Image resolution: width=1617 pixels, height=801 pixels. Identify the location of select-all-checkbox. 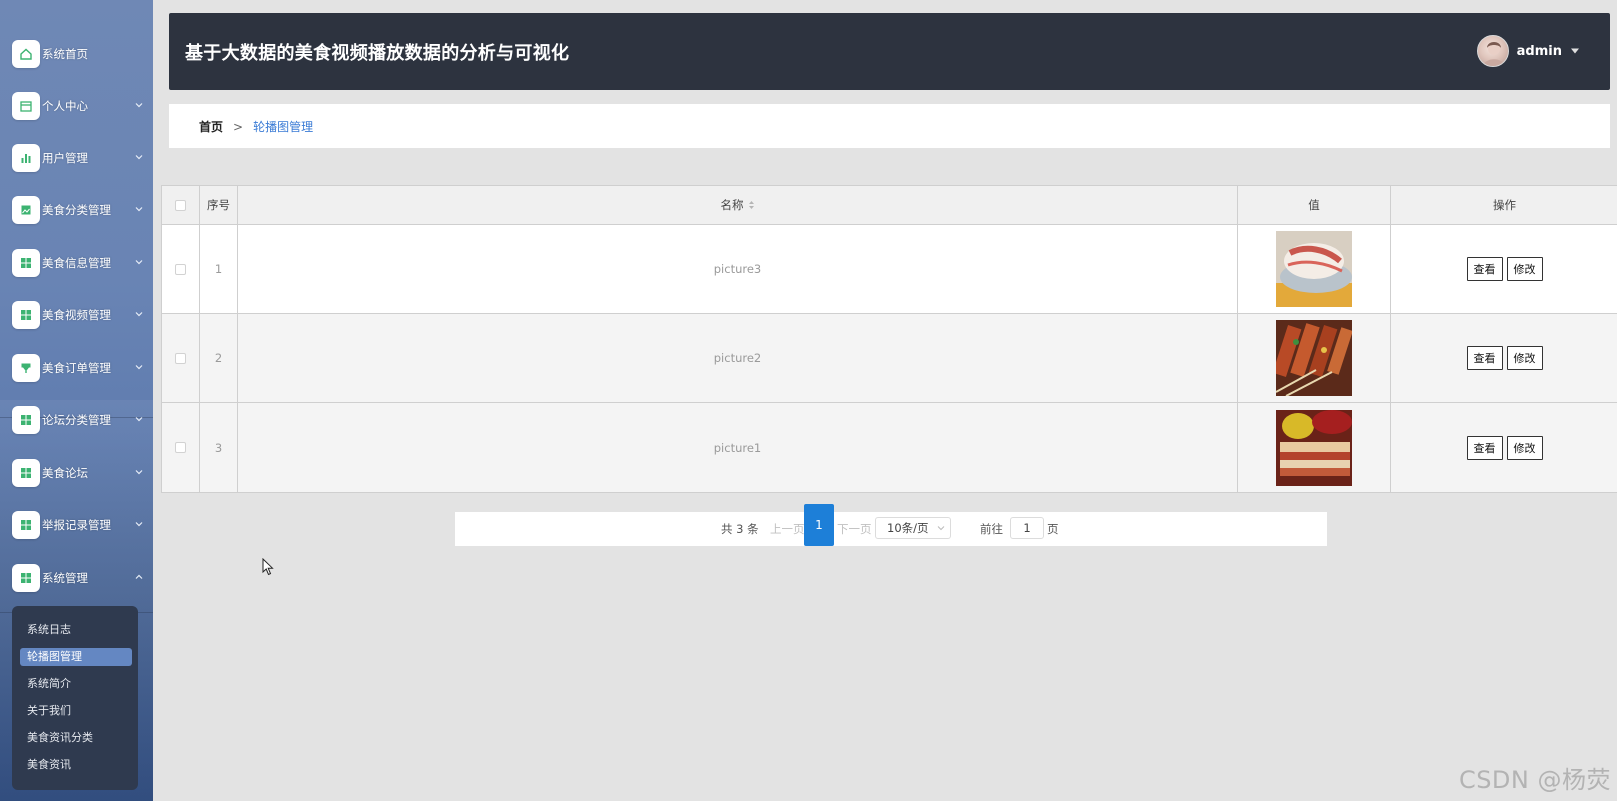
(180, 205).